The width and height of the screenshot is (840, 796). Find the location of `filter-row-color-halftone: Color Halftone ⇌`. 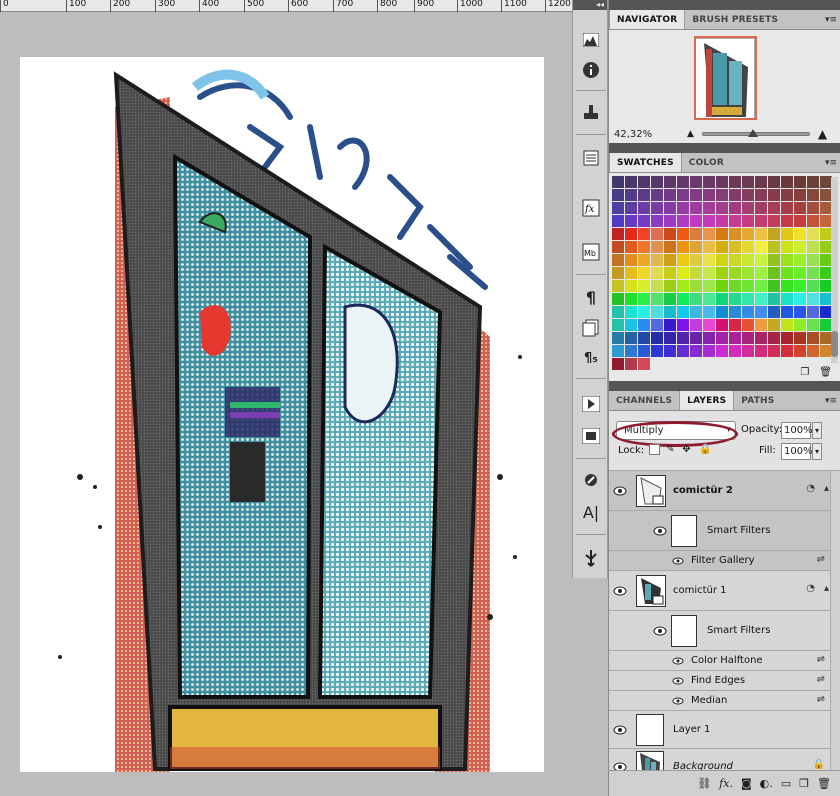

filter-row-color-halftone: Color Halftone ⇌ is located at coordinates (720, 661).